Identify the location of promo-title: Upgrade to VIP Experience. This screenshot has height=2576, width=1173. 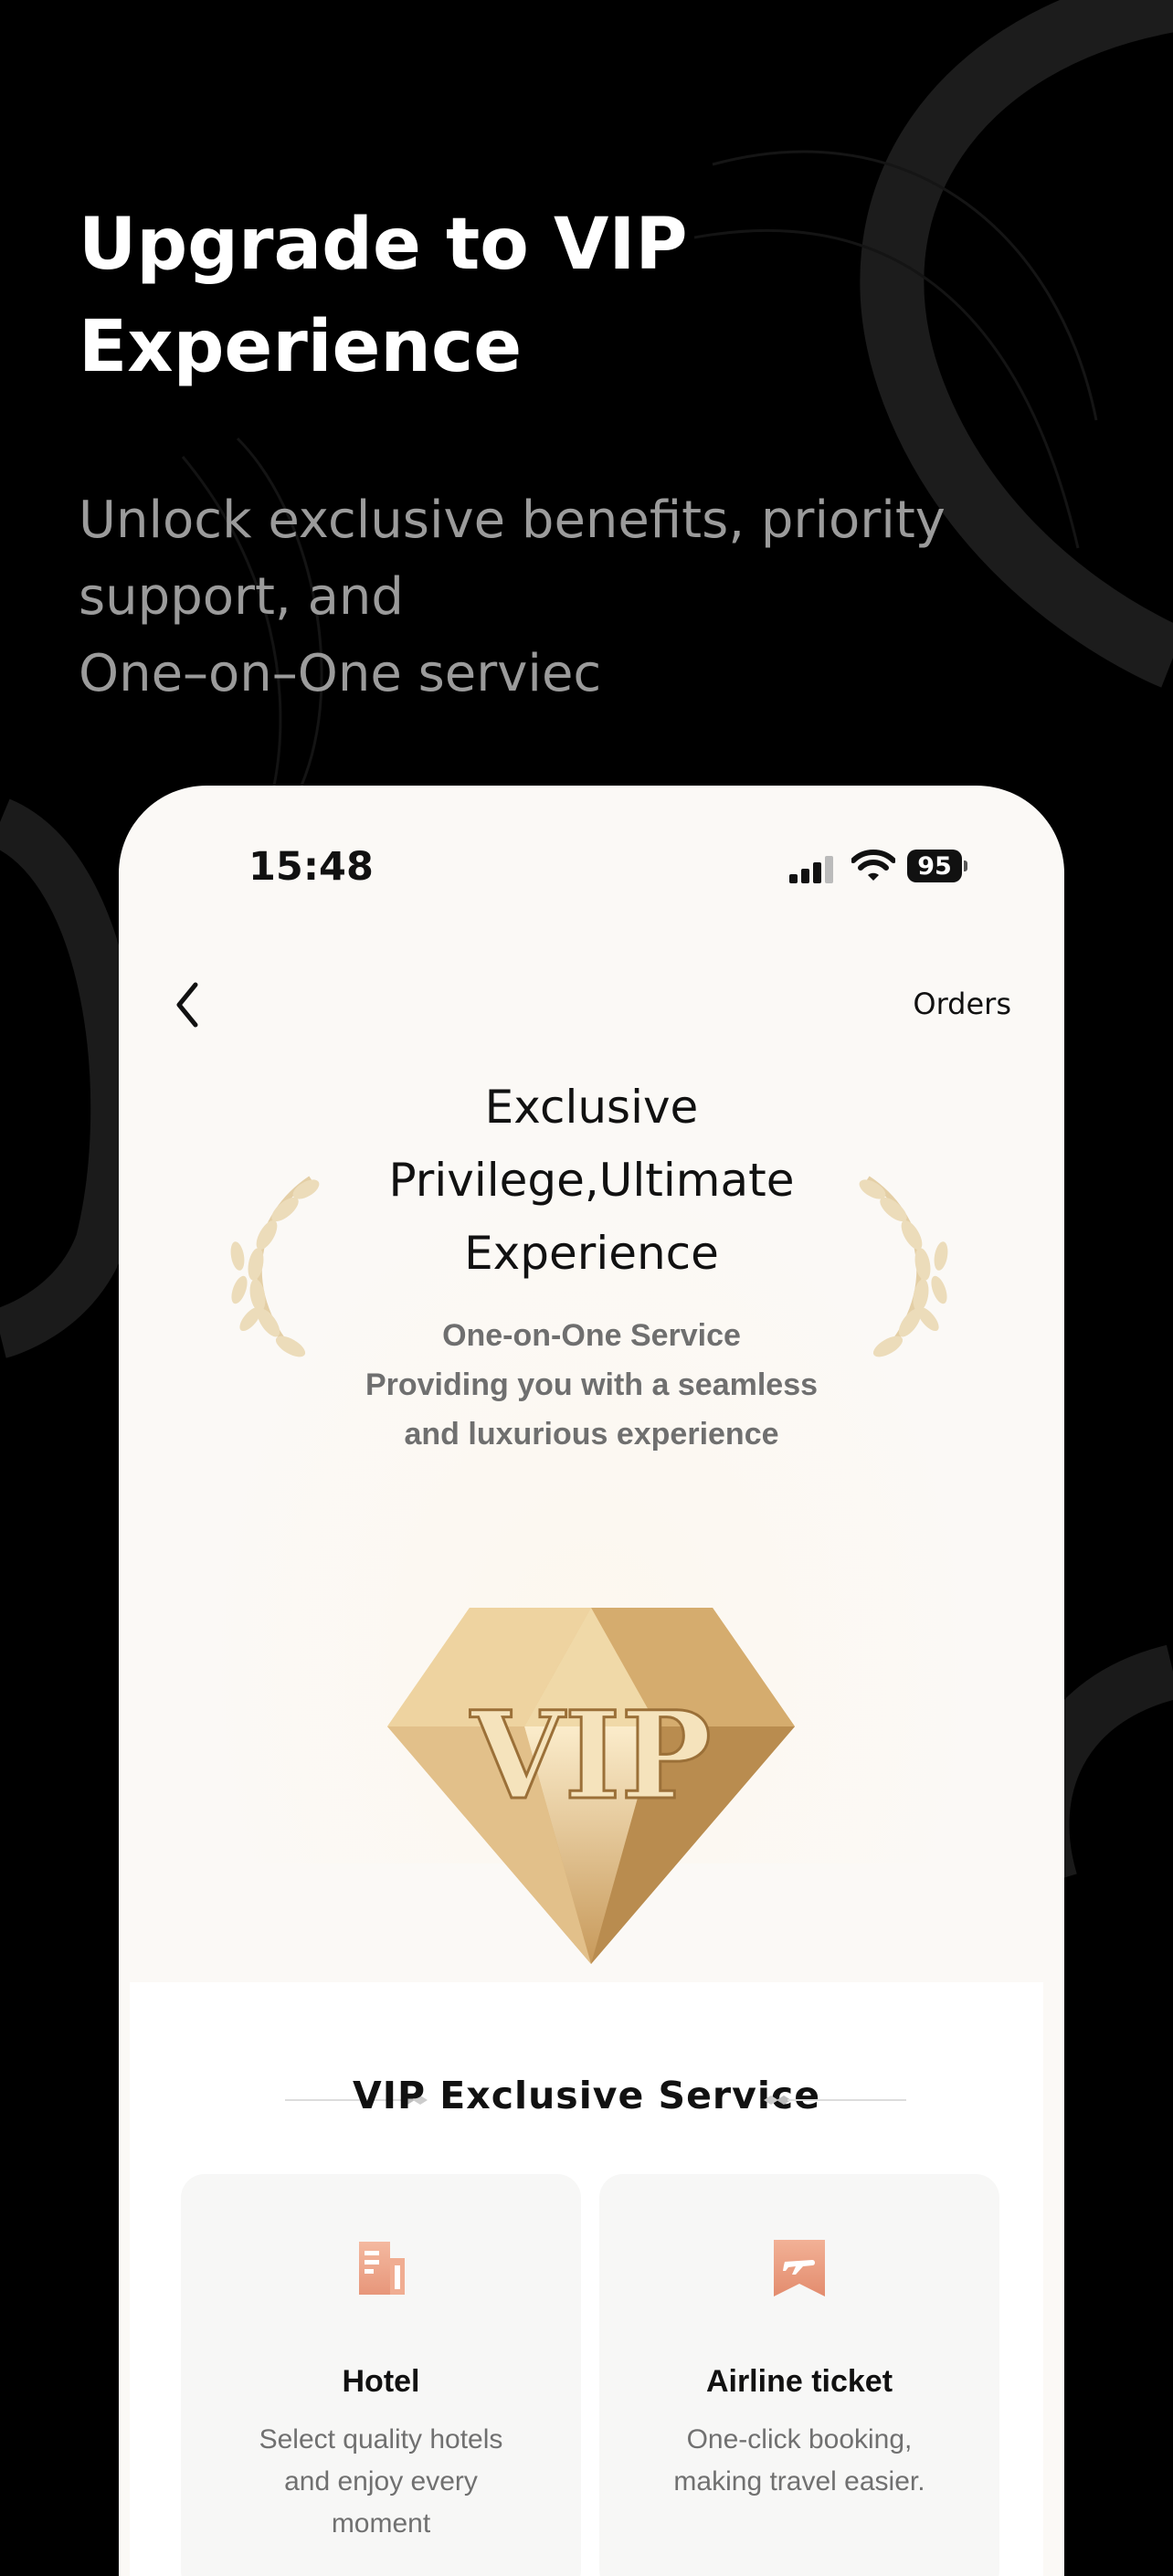
(581, 296).